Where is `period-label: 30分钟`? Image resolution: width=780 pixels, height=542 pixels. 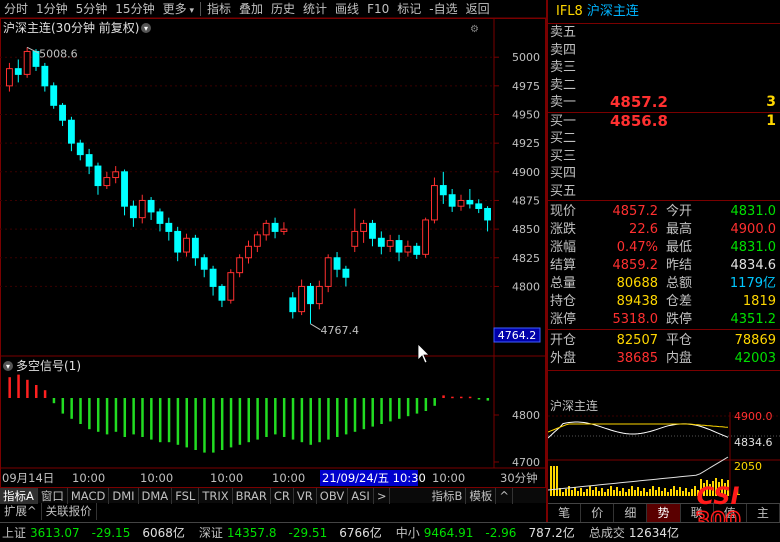
period-label: 30分钟 is located at coordinates (519, 478).